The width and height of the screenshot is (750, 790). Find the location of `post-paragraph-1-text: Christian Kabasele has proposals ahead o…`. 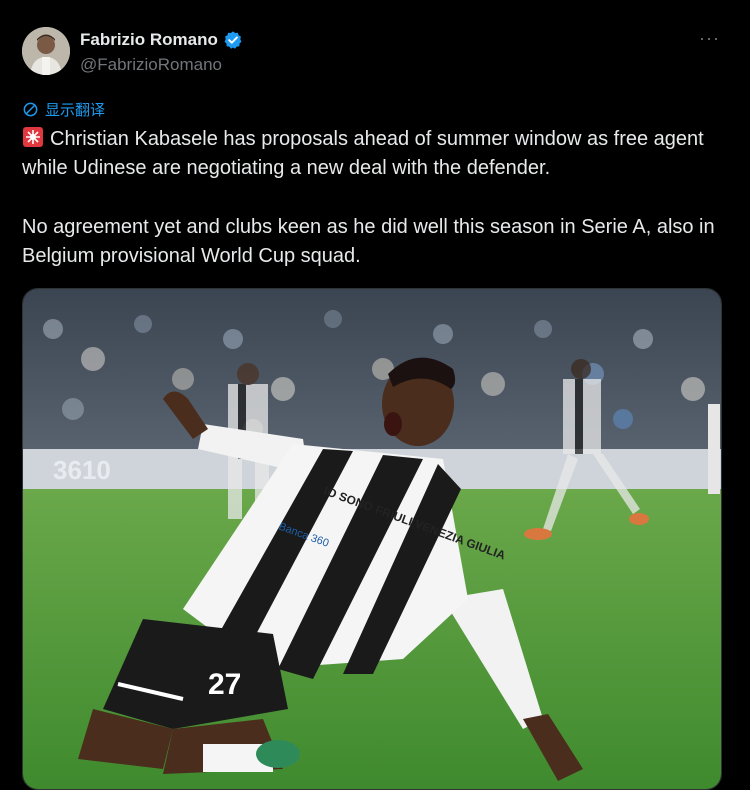

post-paragraph-1-text: Christian Kabasele has proposals ahead o… is located at coordinates (363, 153).